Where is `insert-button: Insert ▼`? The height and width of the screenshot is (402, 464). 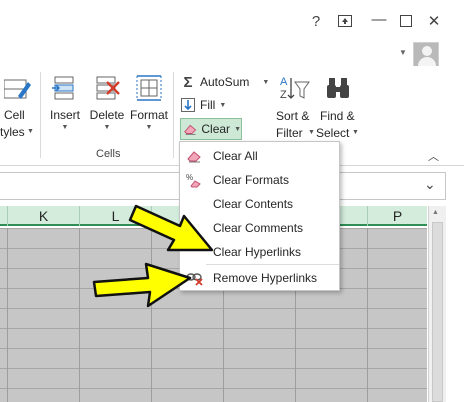
insert-button: Insert ▼ is located at coordinates (65, 103).